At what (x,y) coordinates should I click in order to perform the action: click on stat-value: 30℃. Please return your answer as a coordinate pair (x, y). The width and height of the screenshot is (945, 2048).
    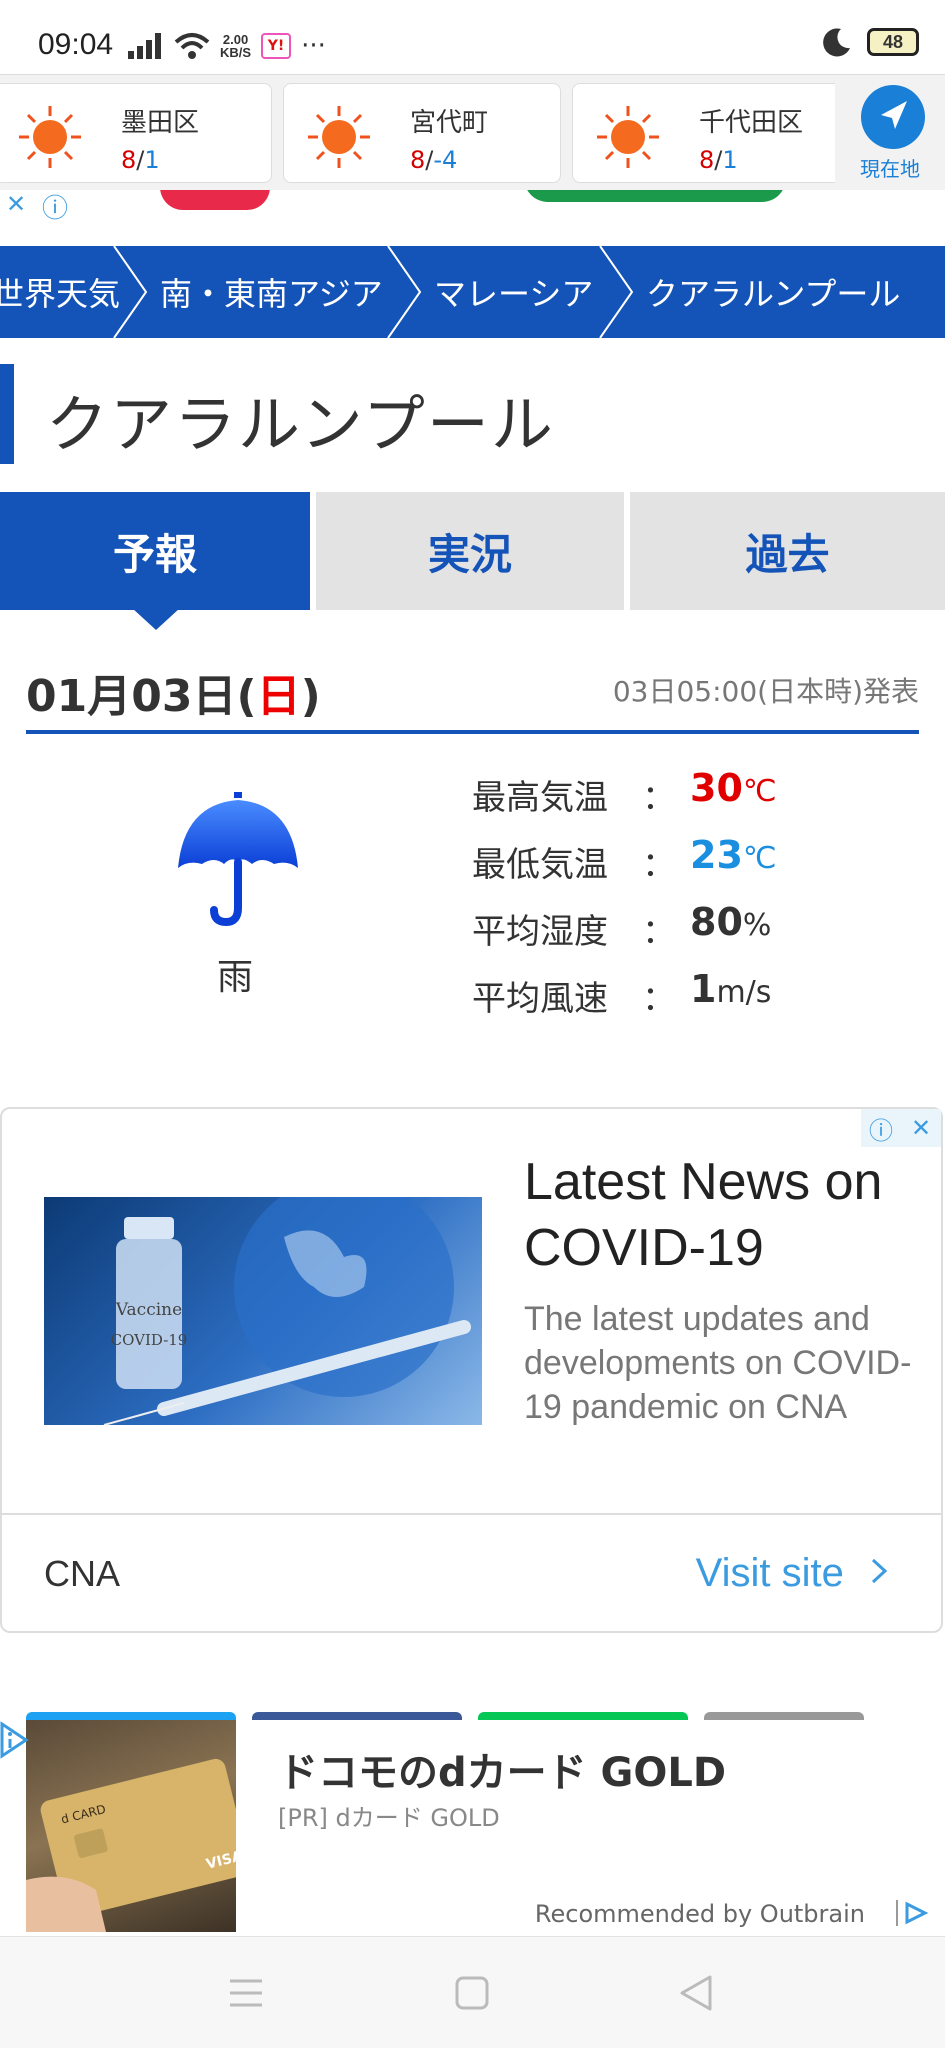
    Looking at the image, I should click on (733, 788).